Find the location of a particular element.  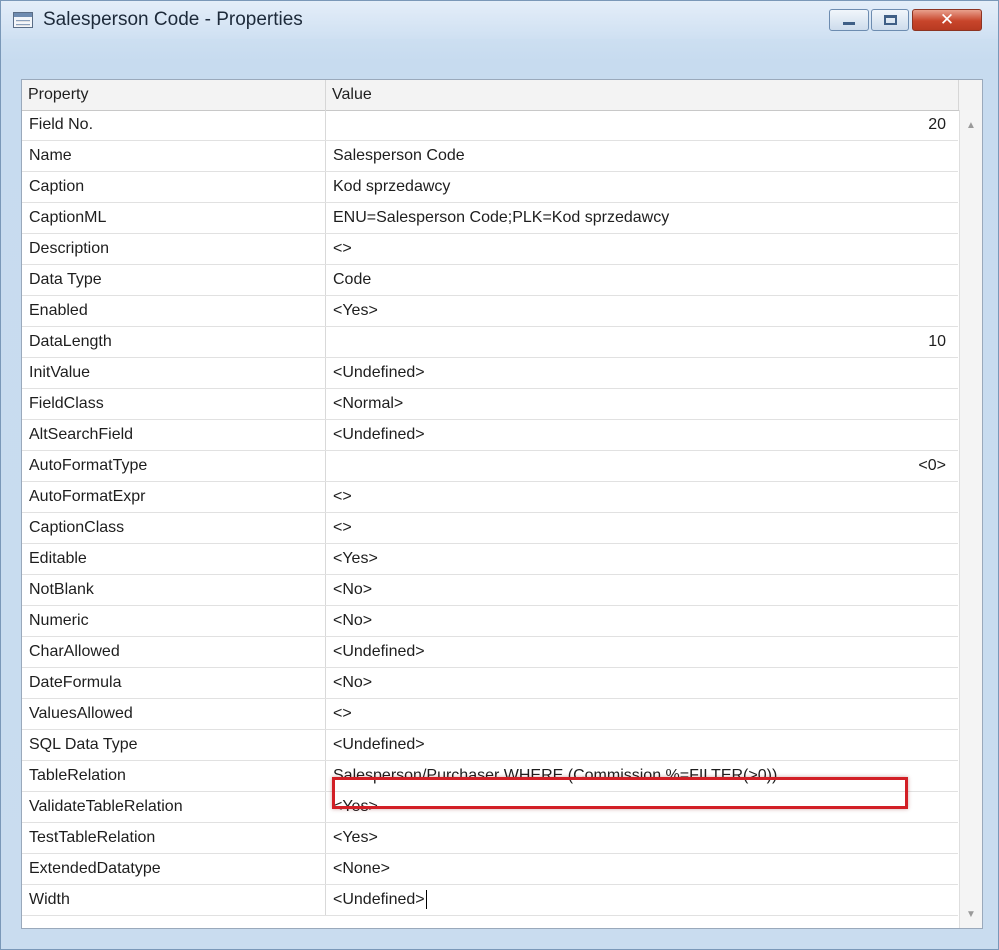

property-name-cell: NotBlank is located at coordinates (174, 590).